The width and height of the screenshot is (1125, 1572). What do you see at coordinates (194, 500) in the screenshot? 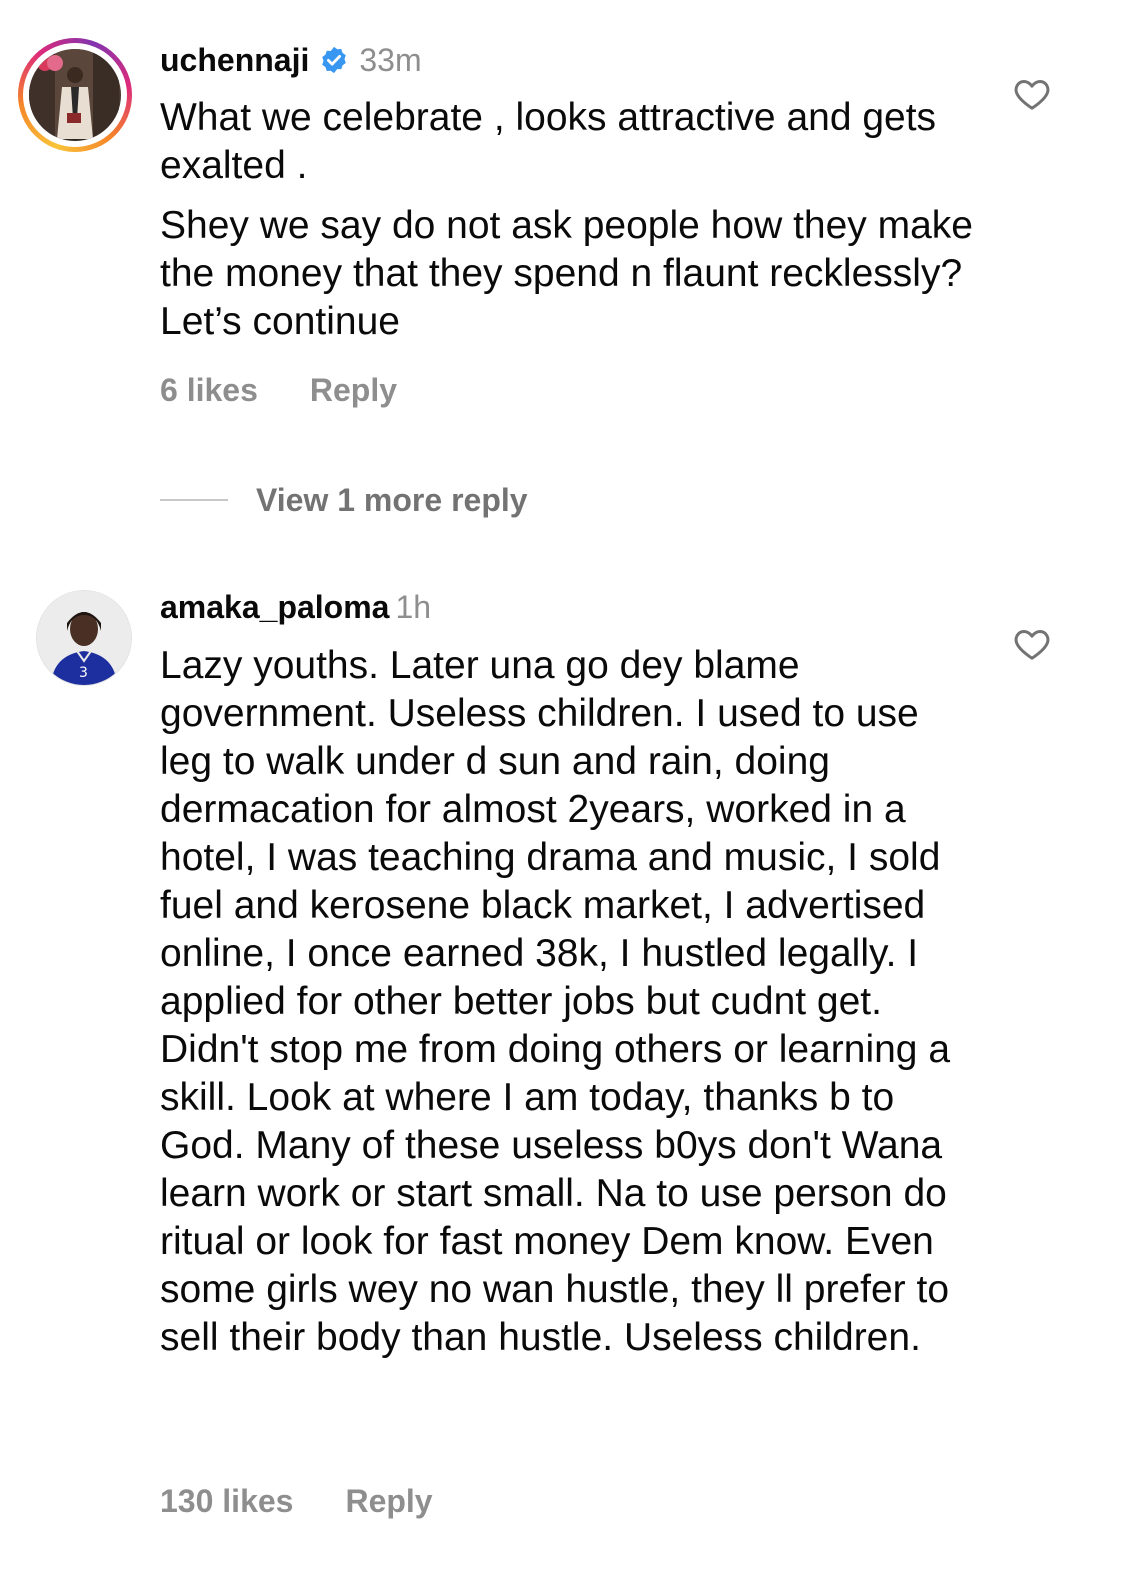
I see `replies-divider` at bounding box center [194, 500].